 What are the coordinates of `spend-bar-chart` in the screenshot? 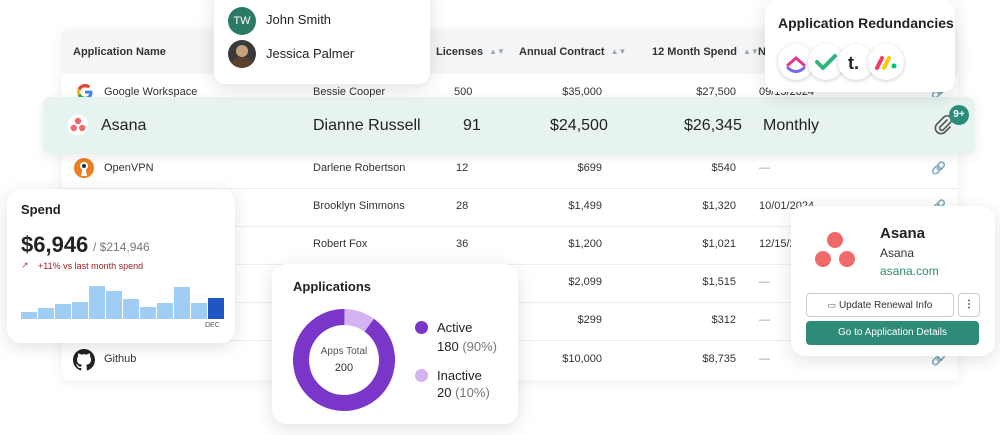 It's located at (122, 299).